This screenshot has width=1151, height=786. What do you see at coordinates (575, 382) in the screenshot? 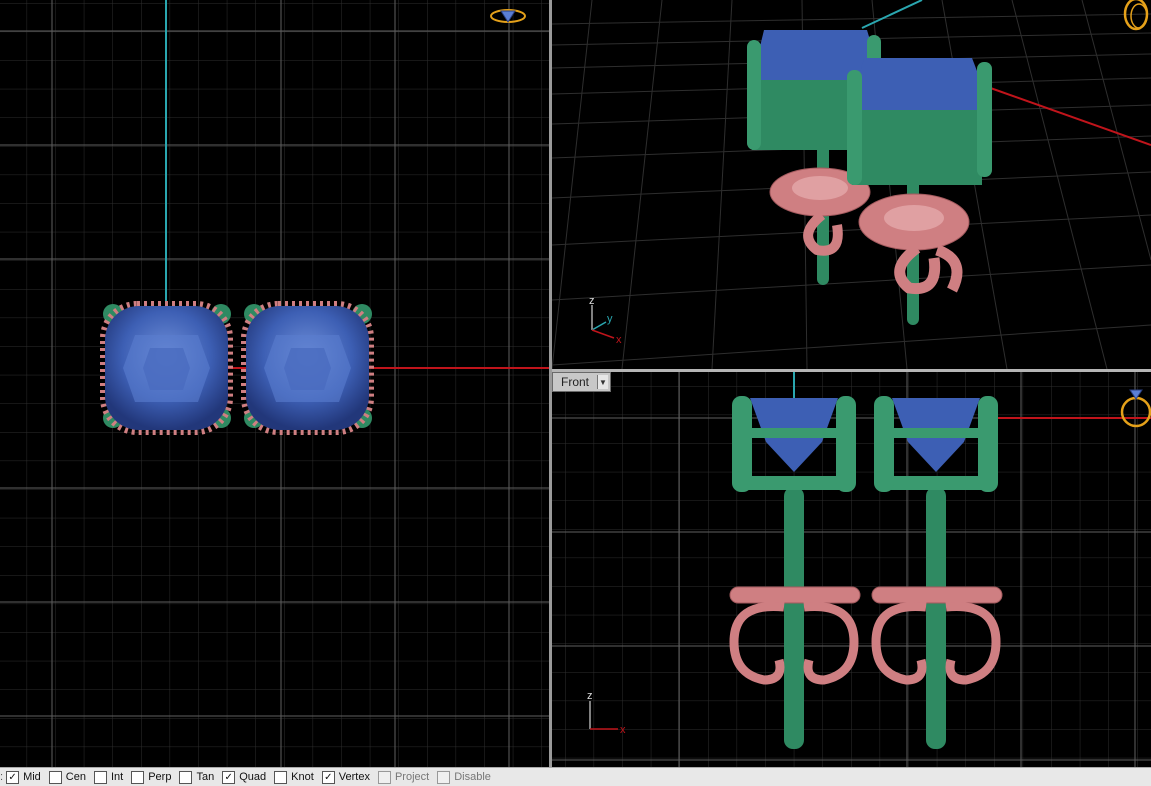
I see `viewport-title-text: Front` at bounding box center [575, 382].